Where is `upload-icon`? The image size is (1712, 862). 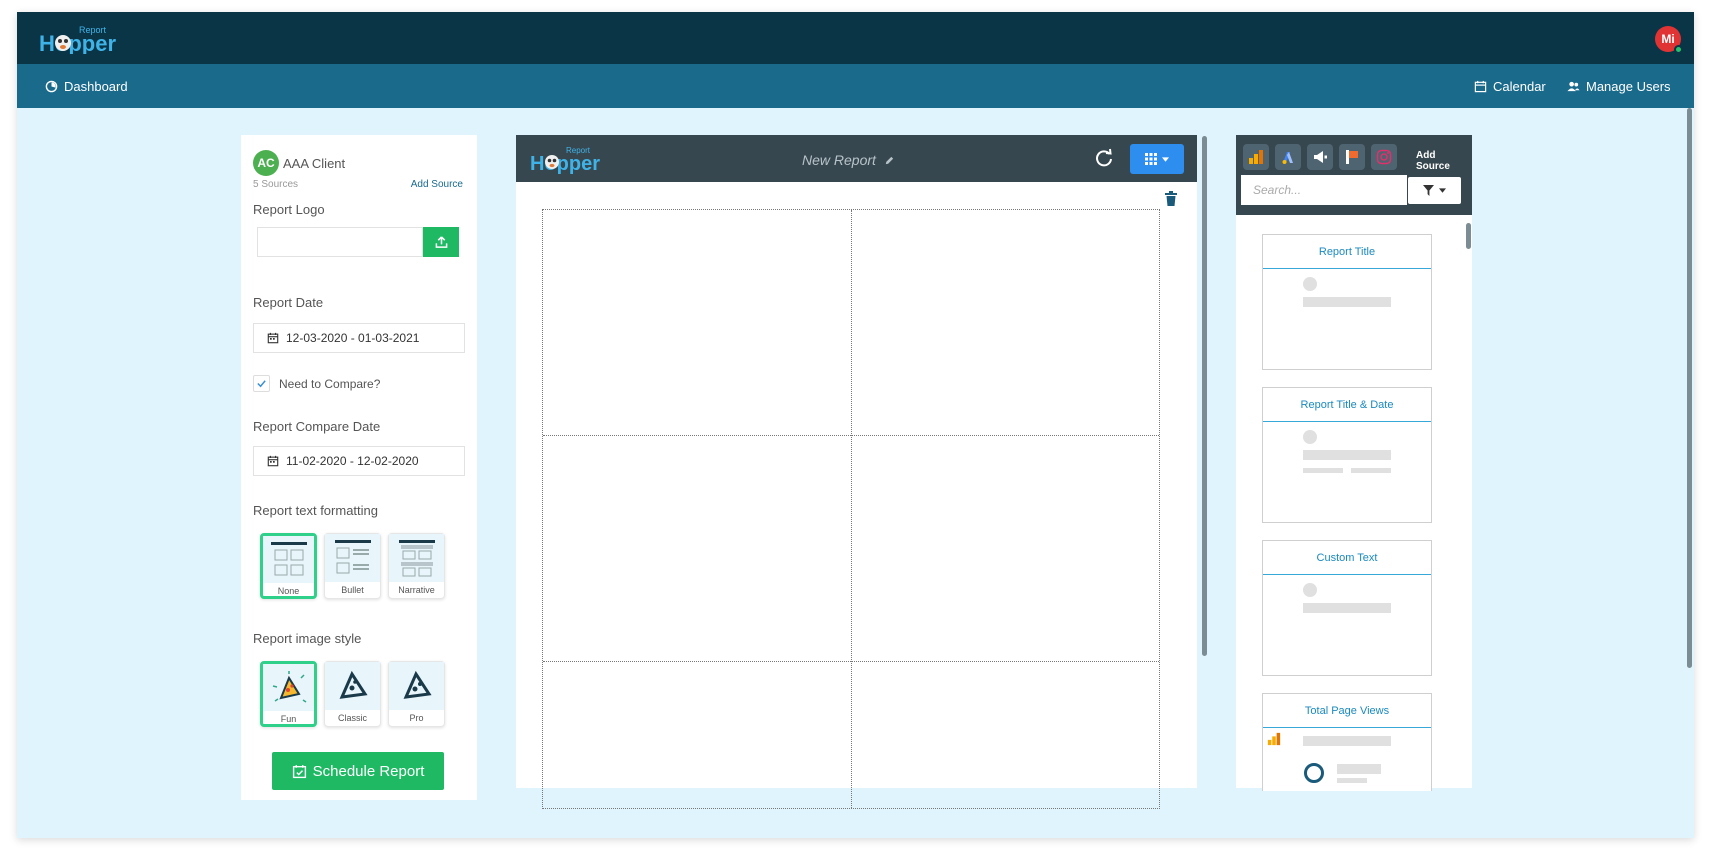 upload-icon is located at coordinates (441, 241).